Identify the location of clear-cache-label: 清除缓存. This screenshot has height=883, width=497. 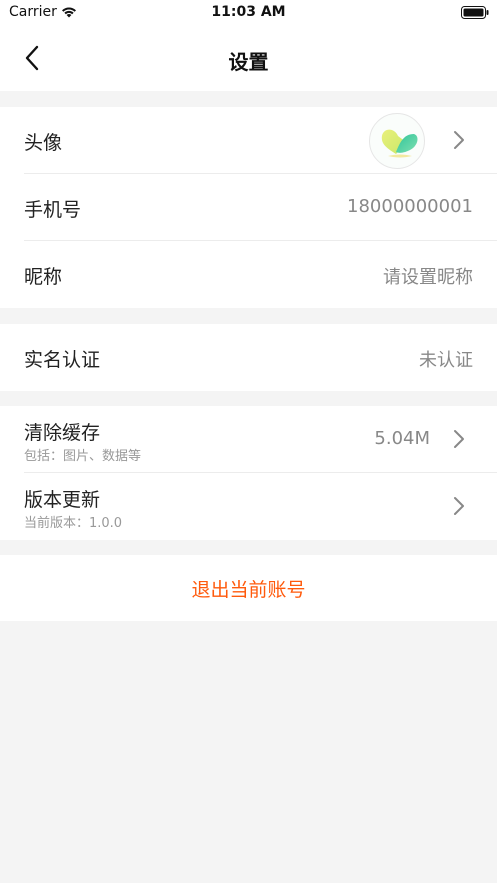
(62, 433).